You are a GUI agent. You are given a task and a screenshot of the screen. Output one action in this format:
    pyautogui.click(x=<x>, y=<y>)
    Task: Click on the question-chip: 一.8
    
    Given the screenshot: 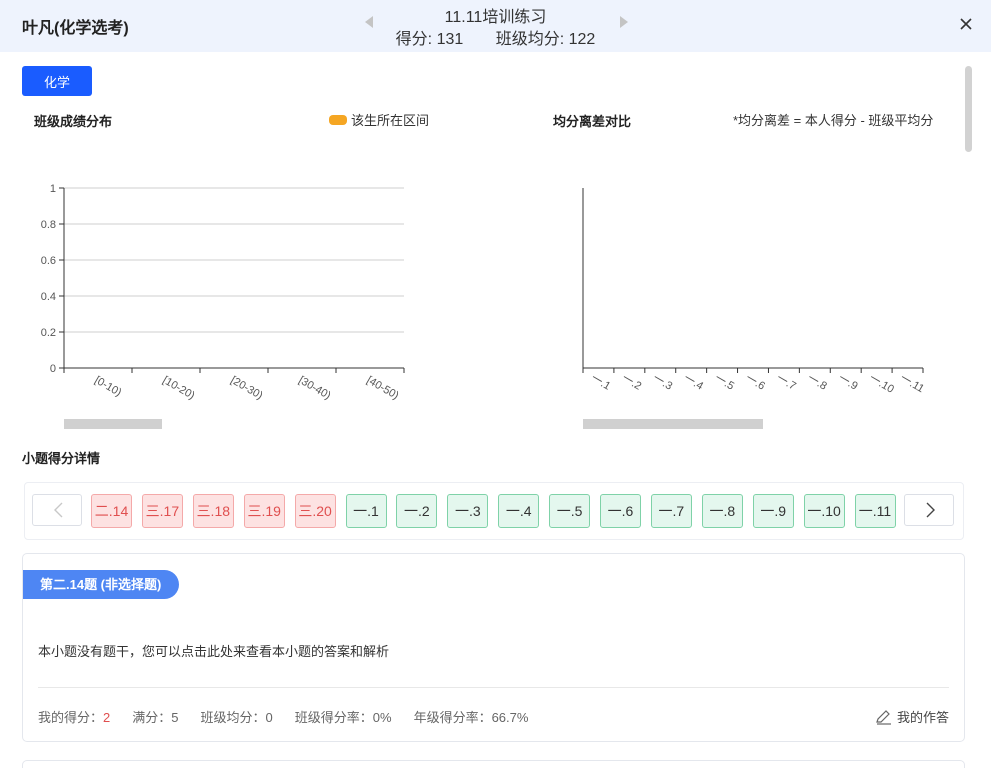 What is the action you would take?
    pyautogui.click(x=722, y=511)
    